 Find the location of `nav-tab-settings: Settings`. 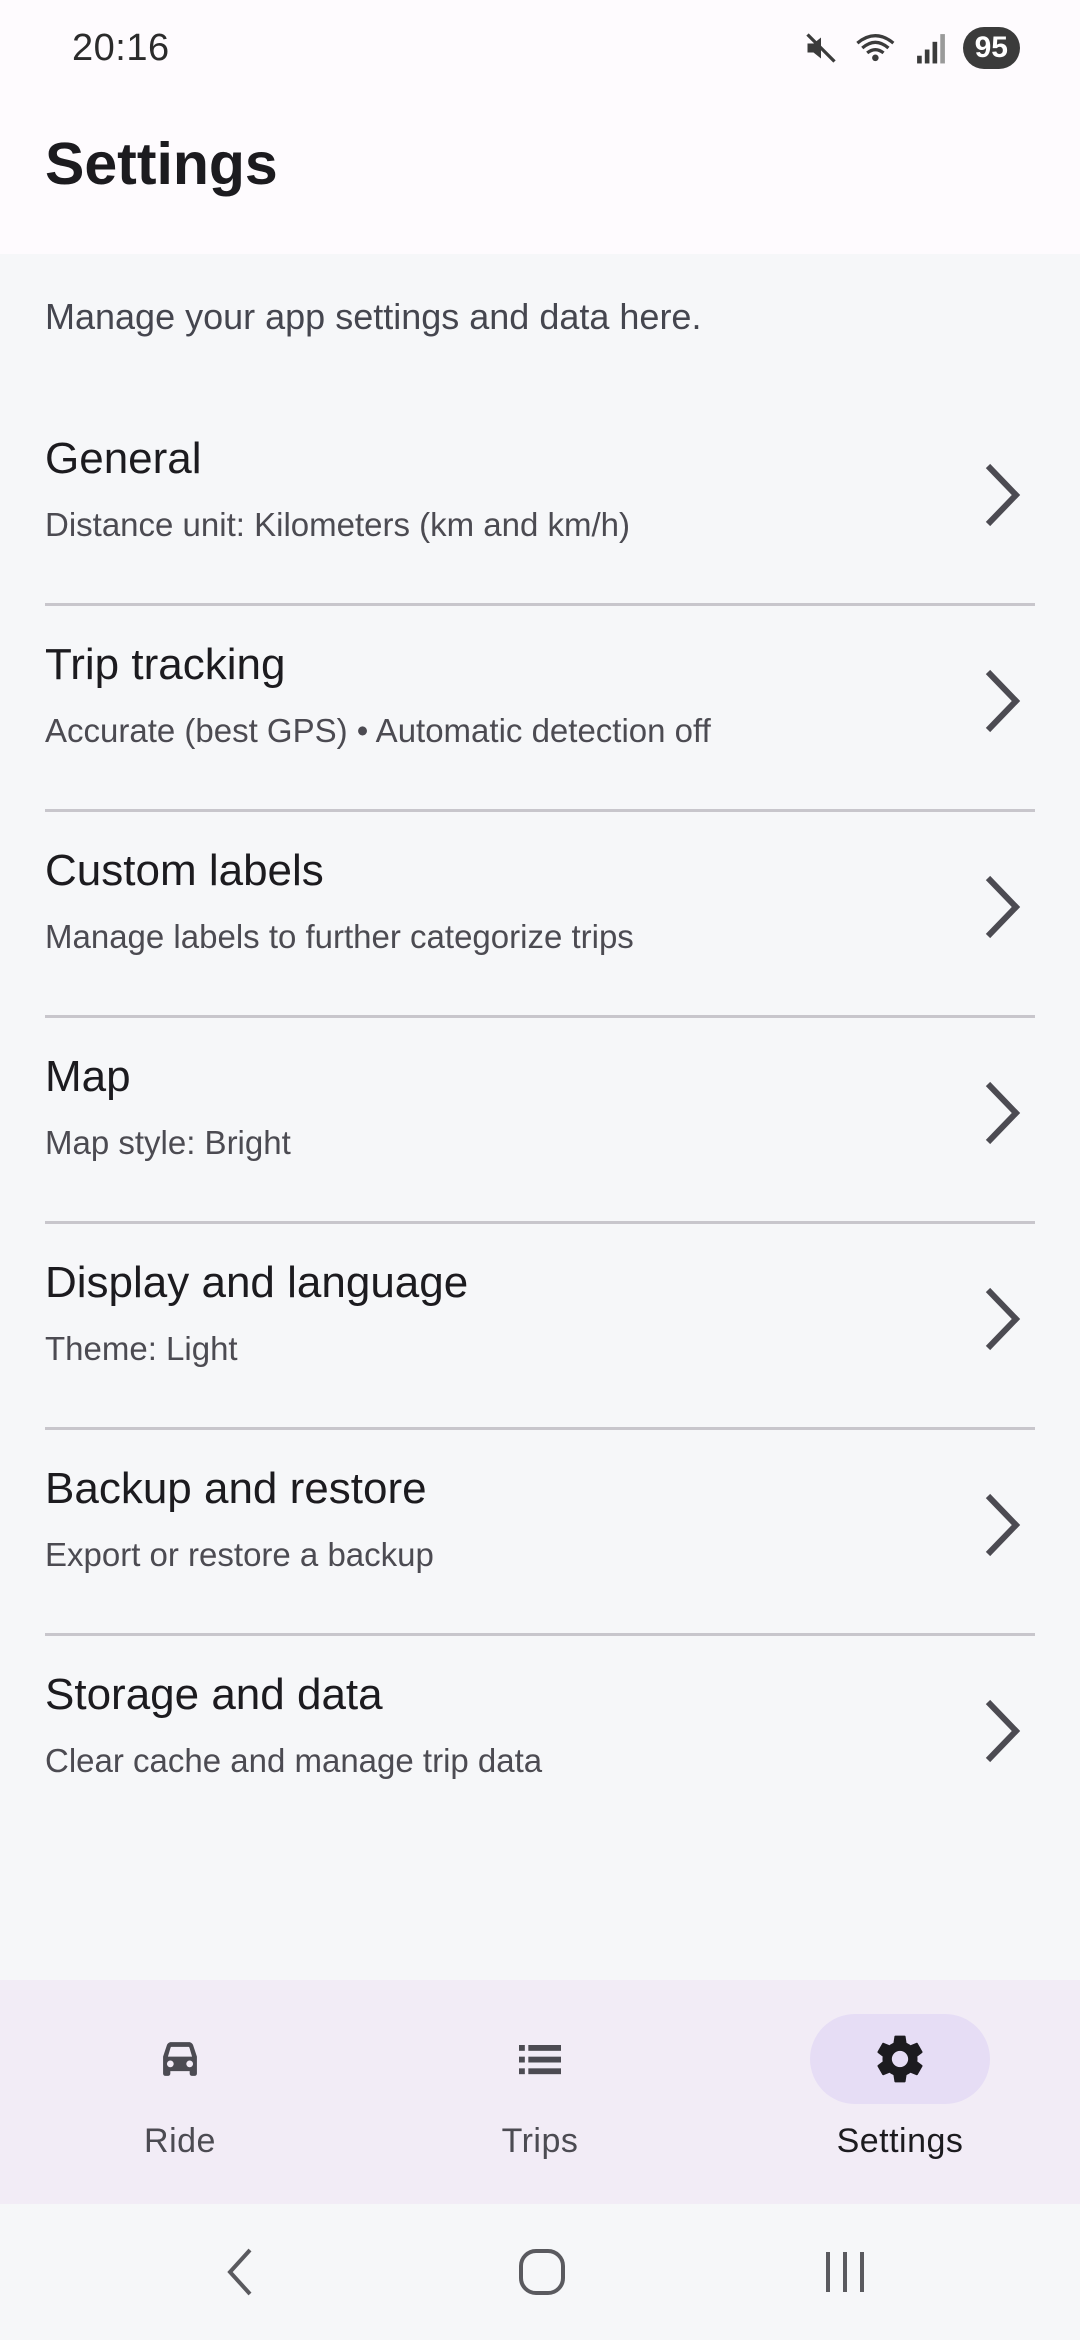

nav-tab-settings: Settings is located at coordinates (900, 2092).